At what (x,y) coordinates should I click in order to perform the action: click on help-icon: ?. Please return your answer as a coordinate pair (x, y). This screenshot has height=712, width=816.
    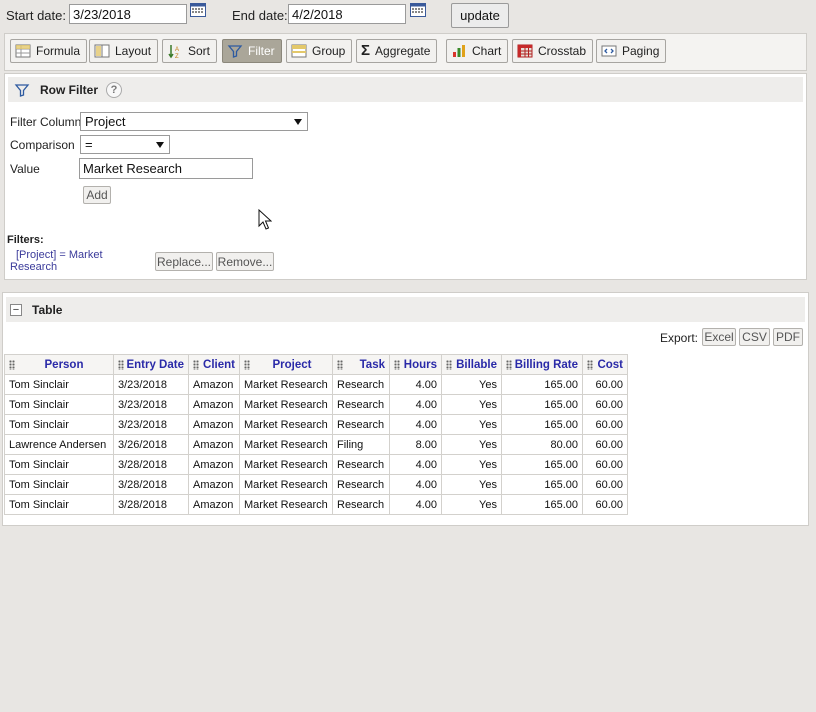
    Looking at the image, I should click on (114, 89).